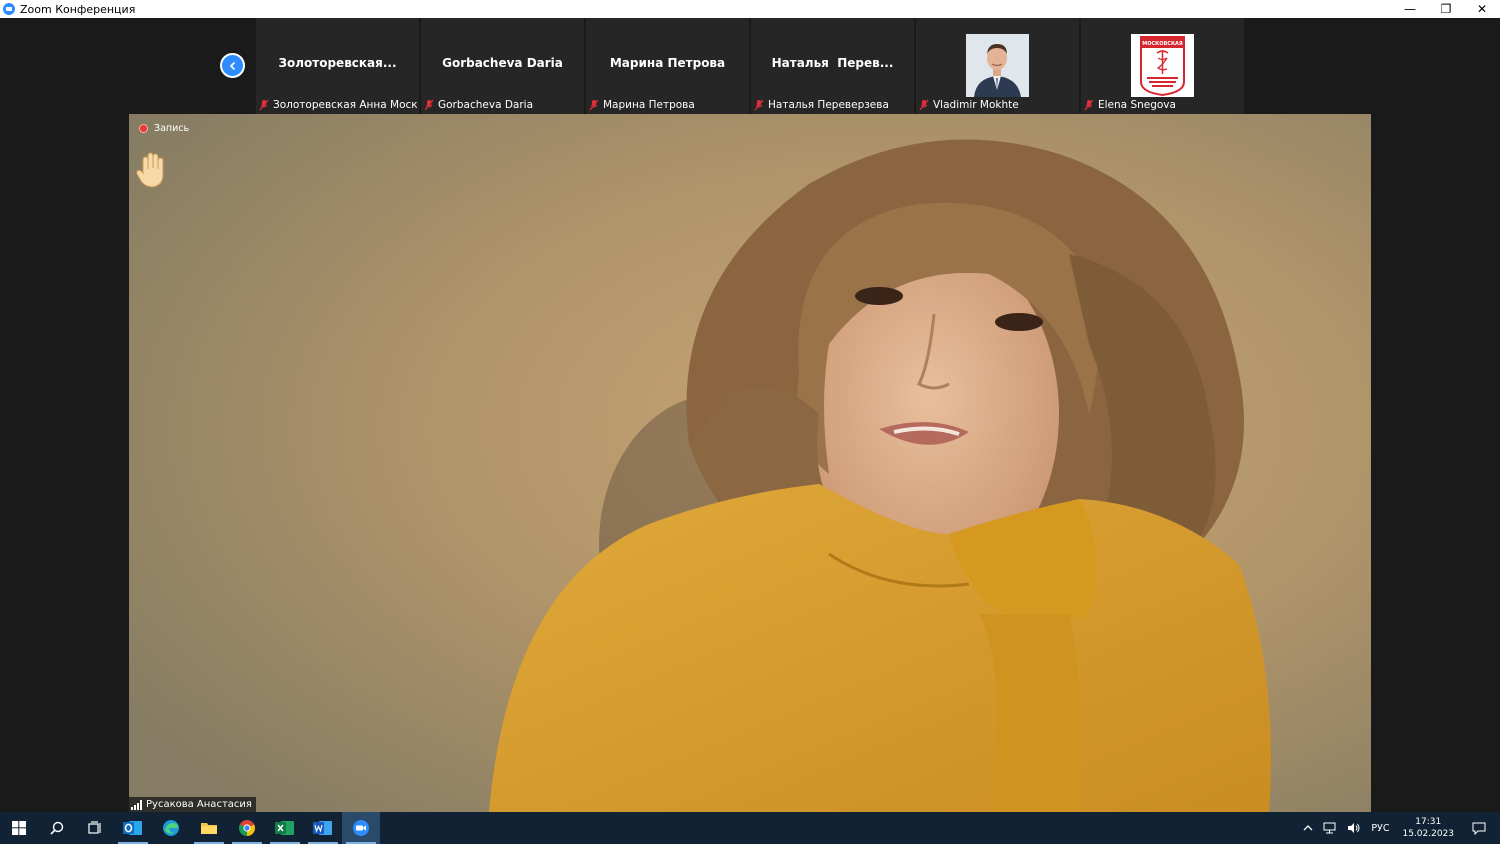 This screenshot has height=844, width=1500. Describe the element at coordinates (1428, 828) in the screenshot. I see `system-clock: 17:31 15.02.2023` at that location.